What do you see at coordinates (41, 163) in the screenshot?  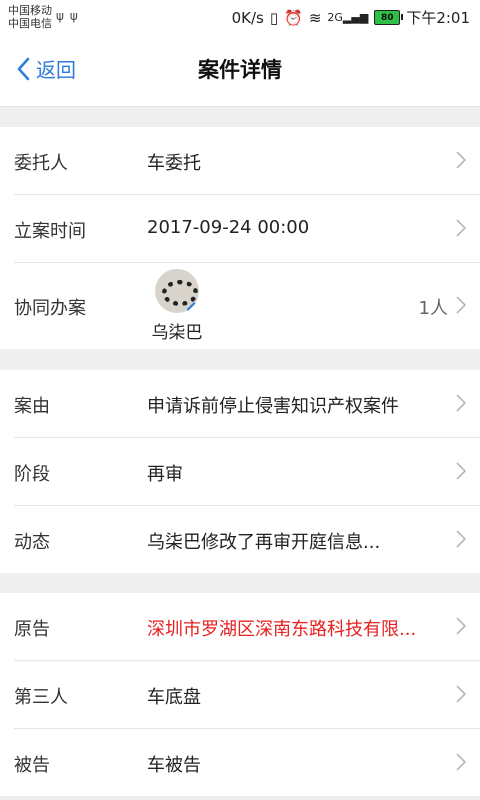 I see `row-label: 委托人` at bounding box center [41, 163].